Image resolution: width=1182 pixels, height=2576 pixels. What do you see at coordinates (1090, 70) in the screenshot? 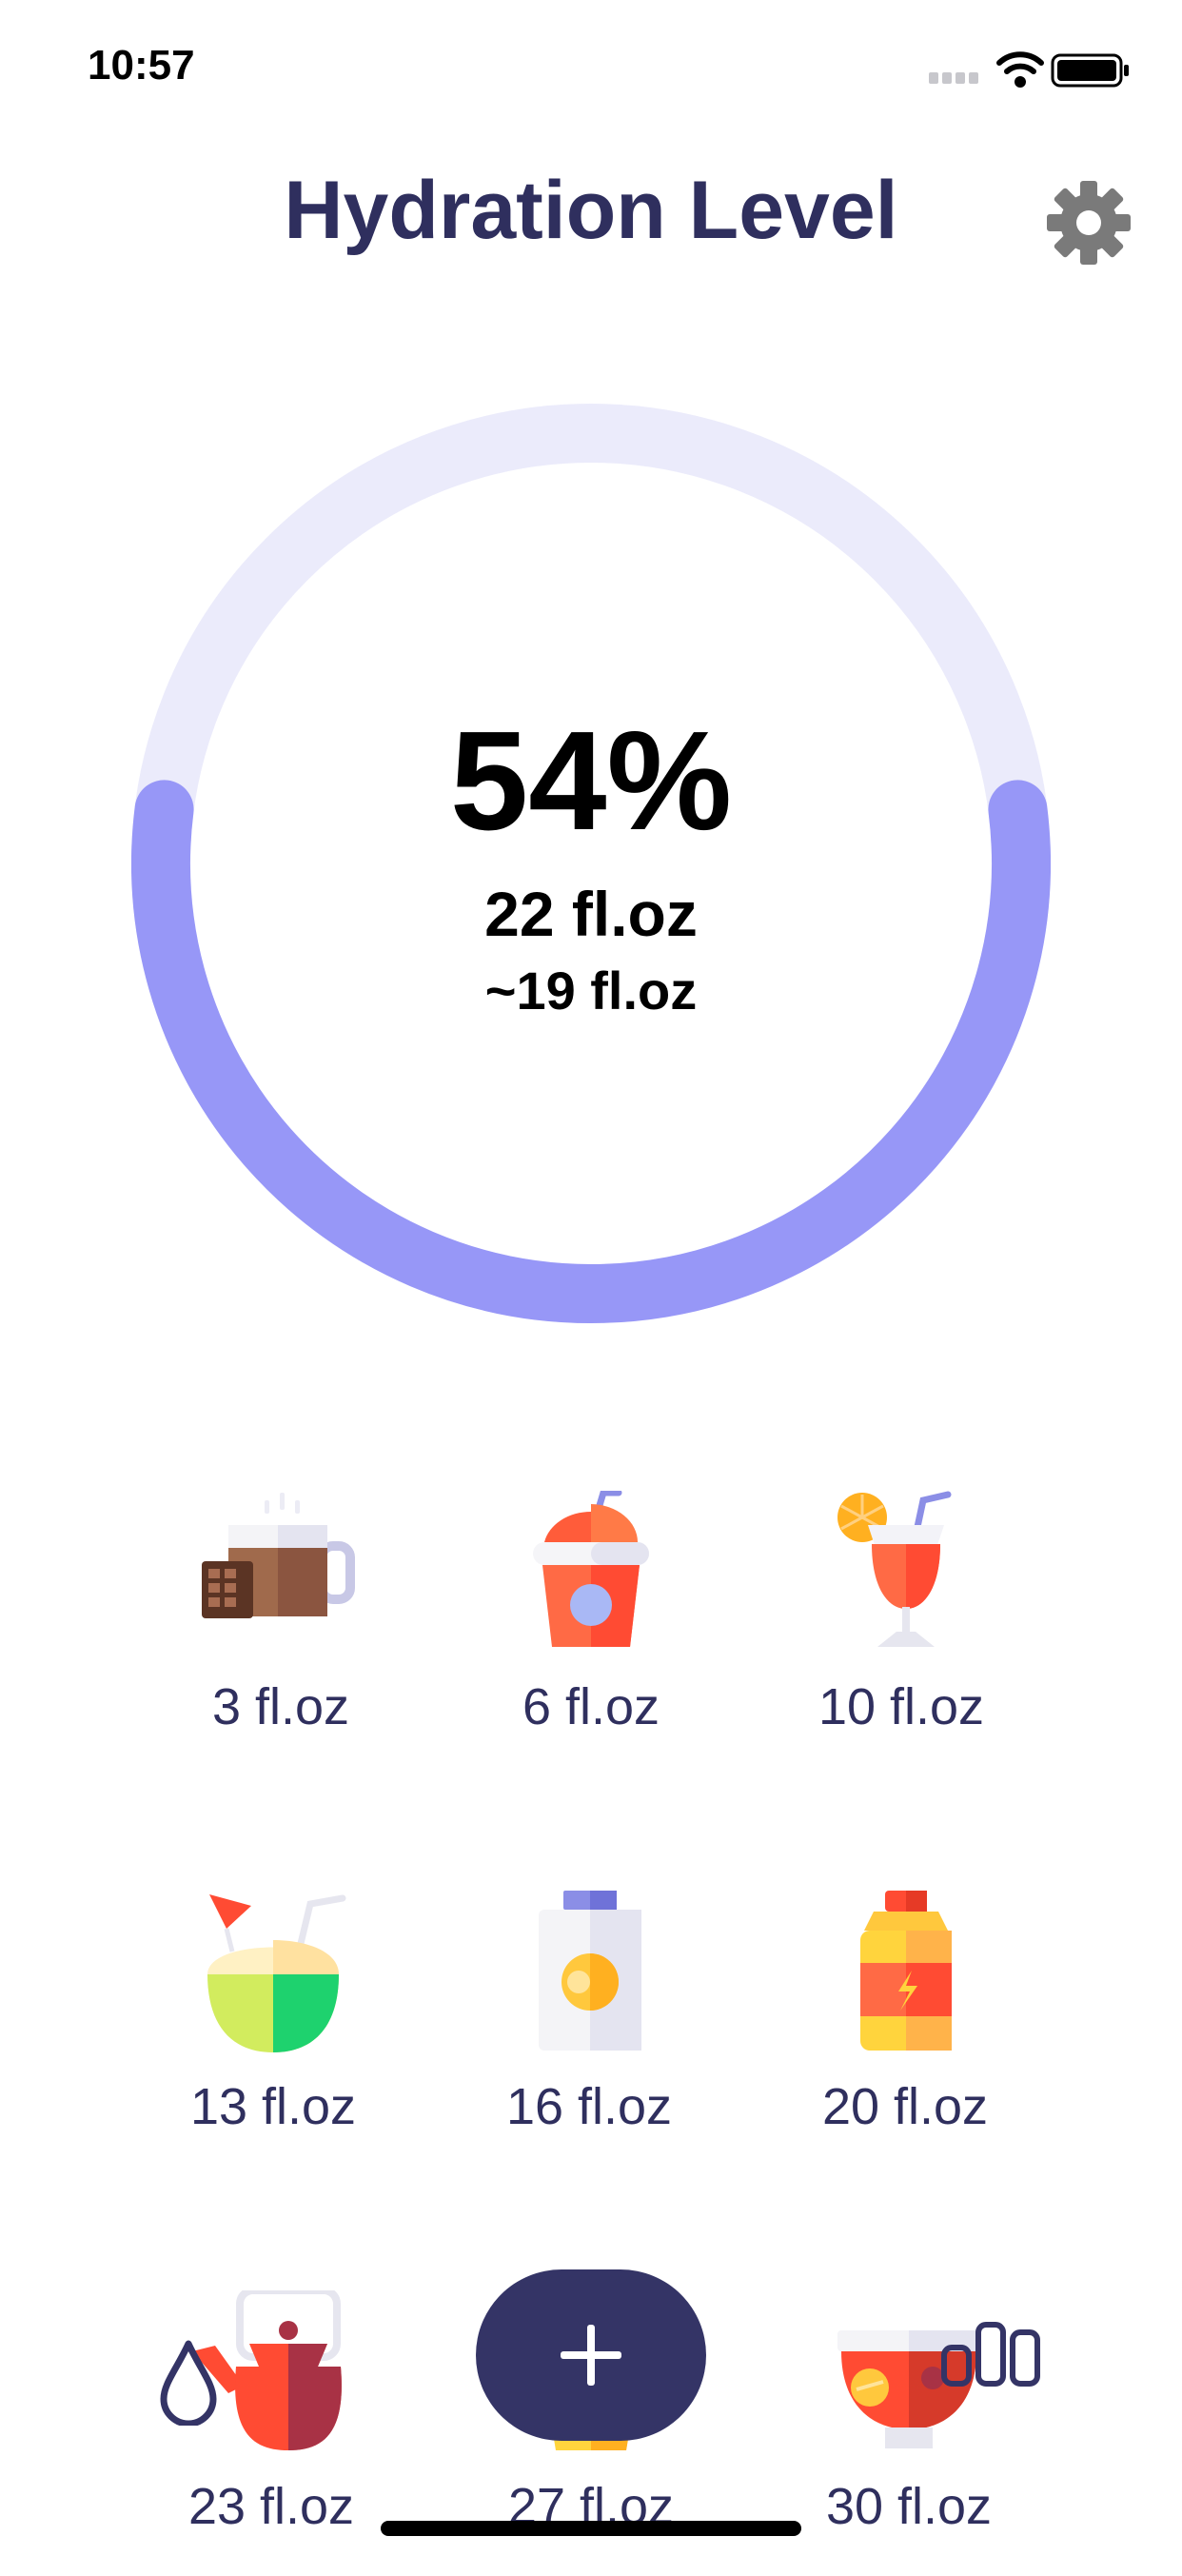
I see `battery-icon` at bounding box center [1090, 70].